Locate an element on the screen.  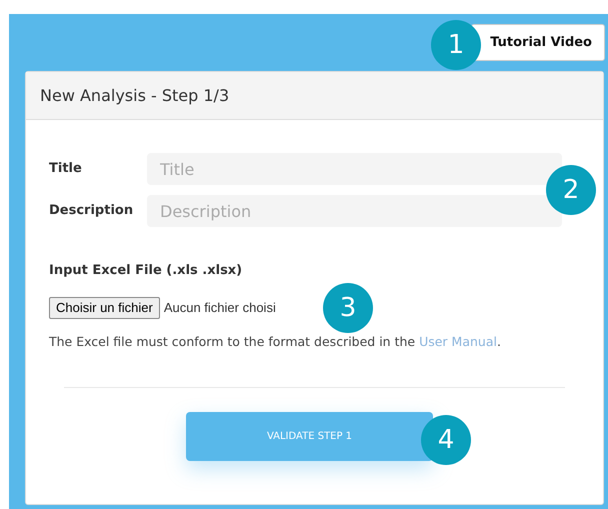
step-number-badge: 1 is located at coordinates (456, 45).